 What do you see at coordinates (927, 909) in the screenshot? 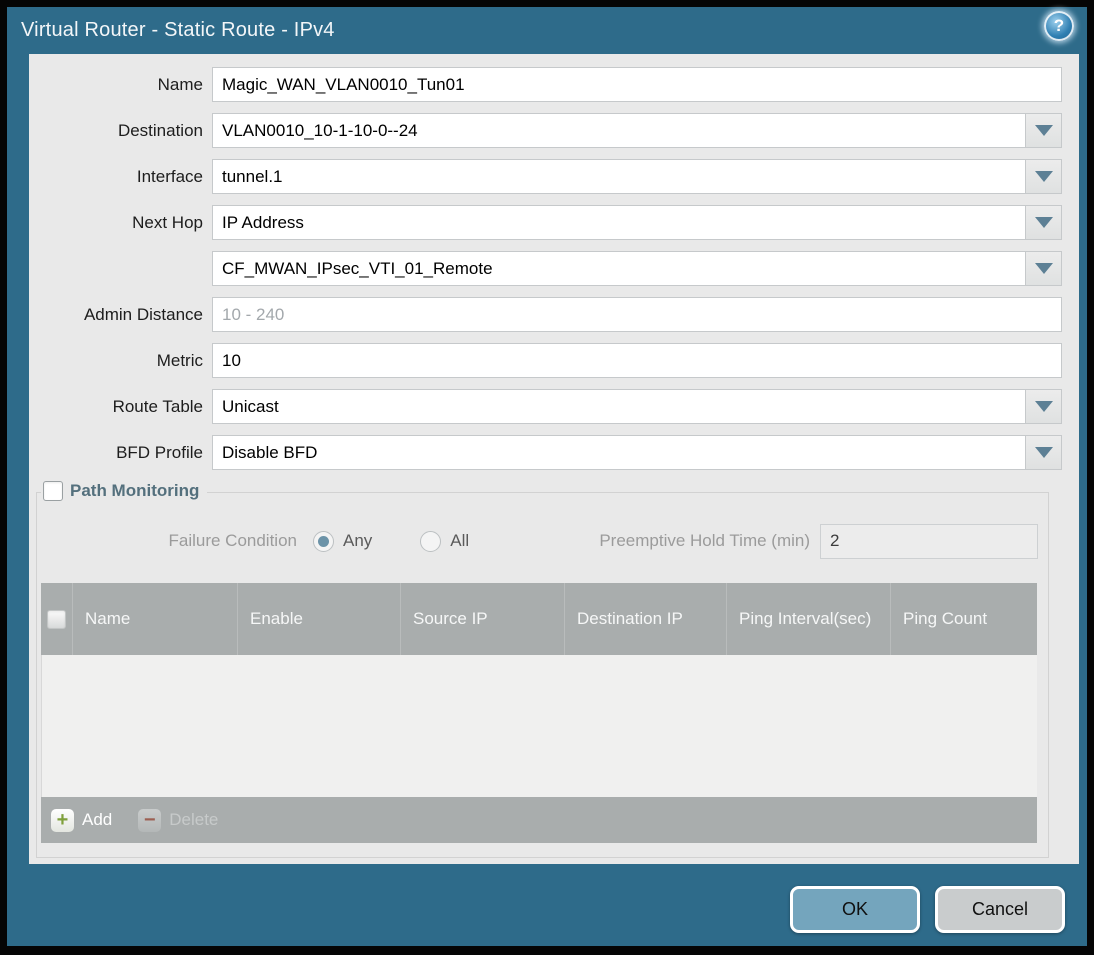
I see `dialog-footer: OK Cancel` at bounding box center [927, 909].